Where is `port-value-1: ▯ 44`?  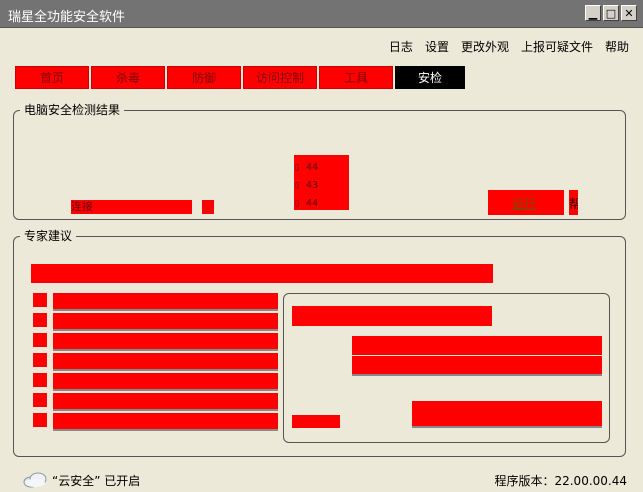 port-value-1: ▯ 44 is located at coordinates (306, 167).